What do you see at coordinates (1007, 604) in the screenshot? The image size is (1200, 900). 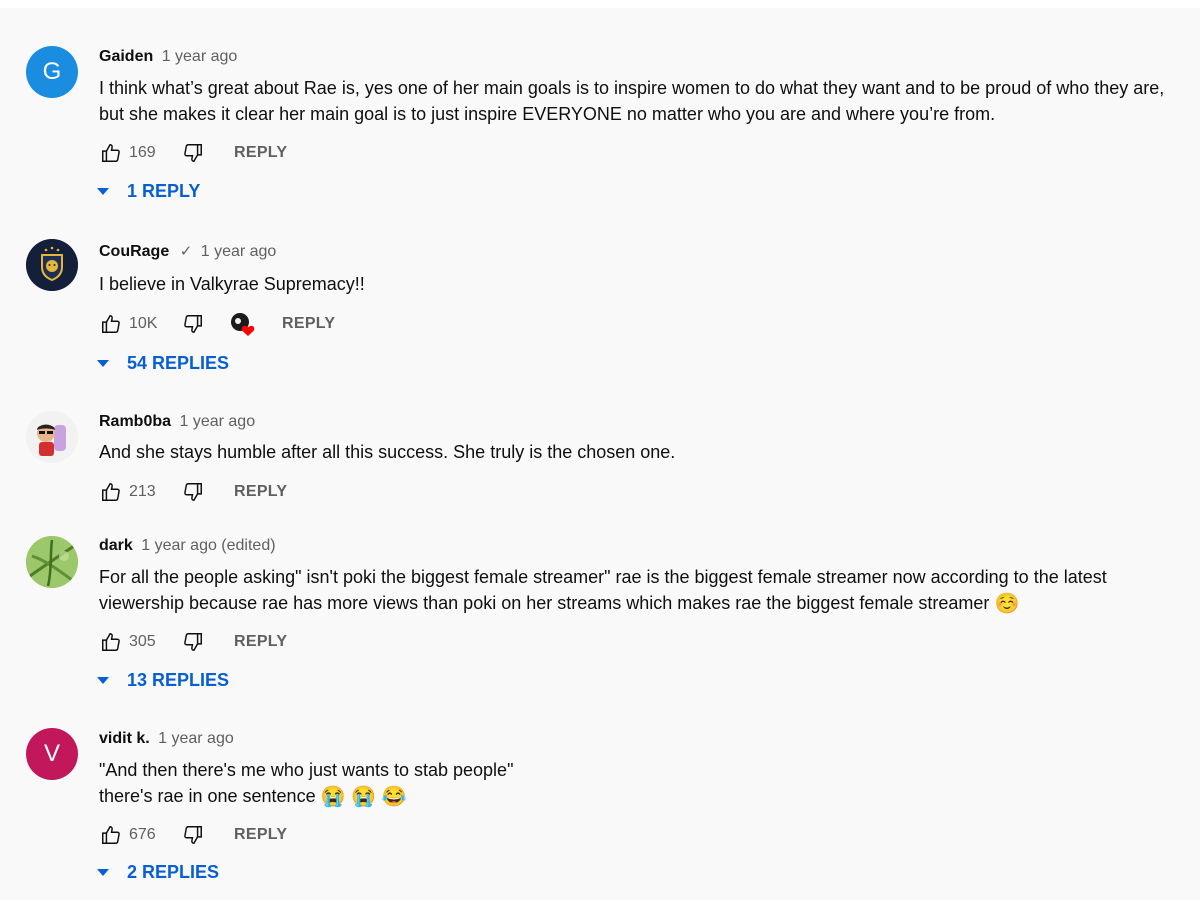 I see `smiling-face-emoji: ☺️` at bounding box center [1007, 604].